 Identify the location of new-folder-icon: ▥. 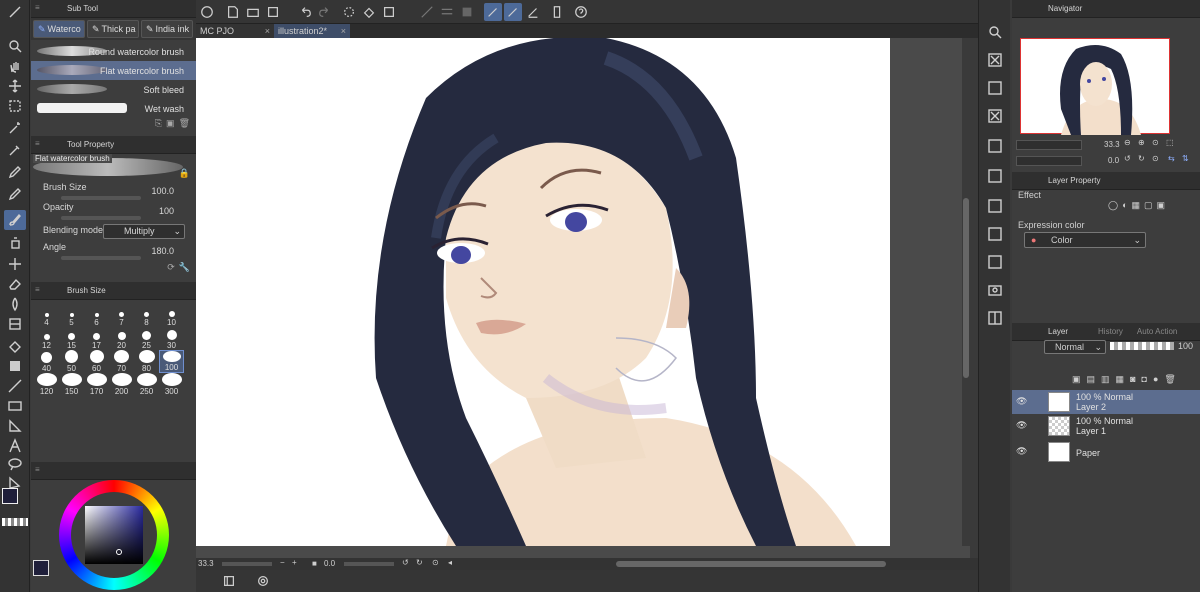
(1105, 379).